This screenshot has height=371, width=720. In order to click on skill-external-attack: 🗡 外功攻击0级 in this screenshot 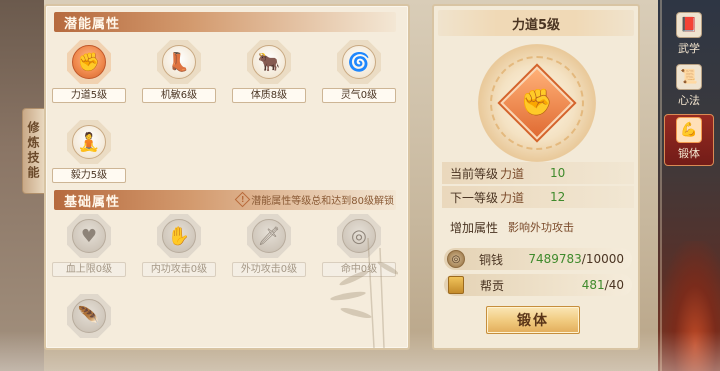, I will do `click(269, 245)`.